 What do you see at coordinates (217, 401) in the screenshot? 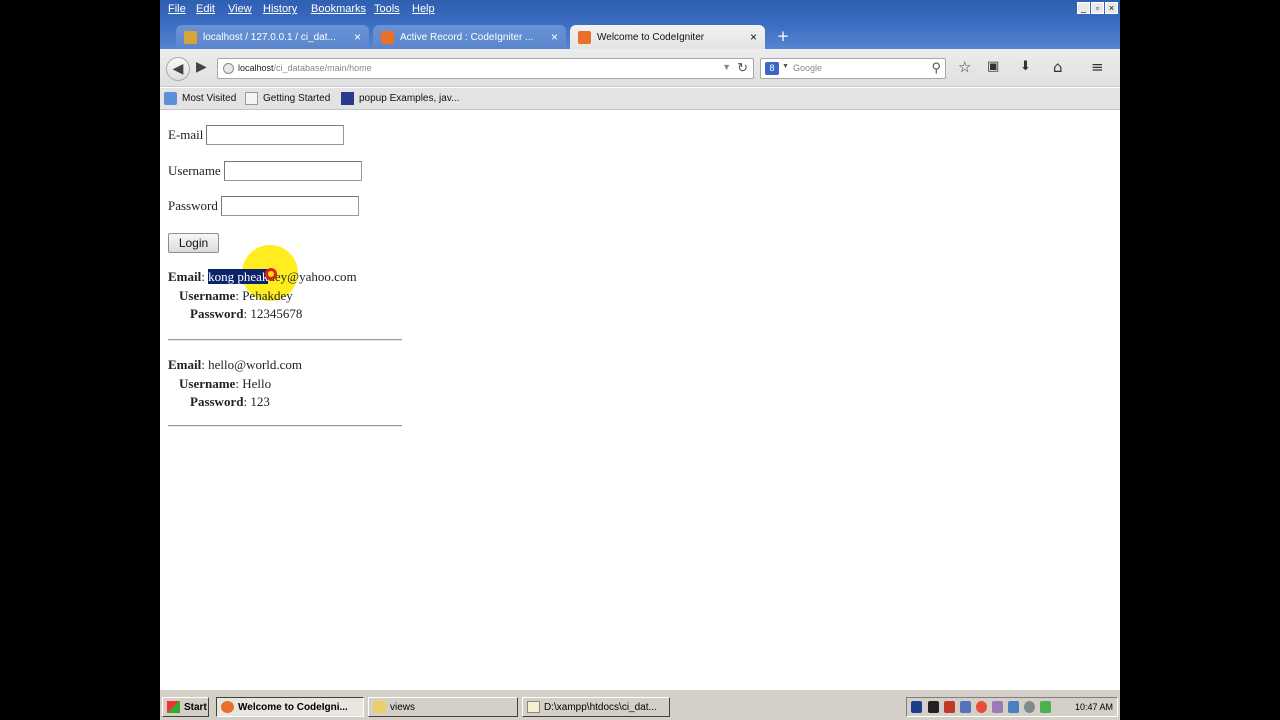
I see `record-password-label: Password` at bounding box center [217, 401].